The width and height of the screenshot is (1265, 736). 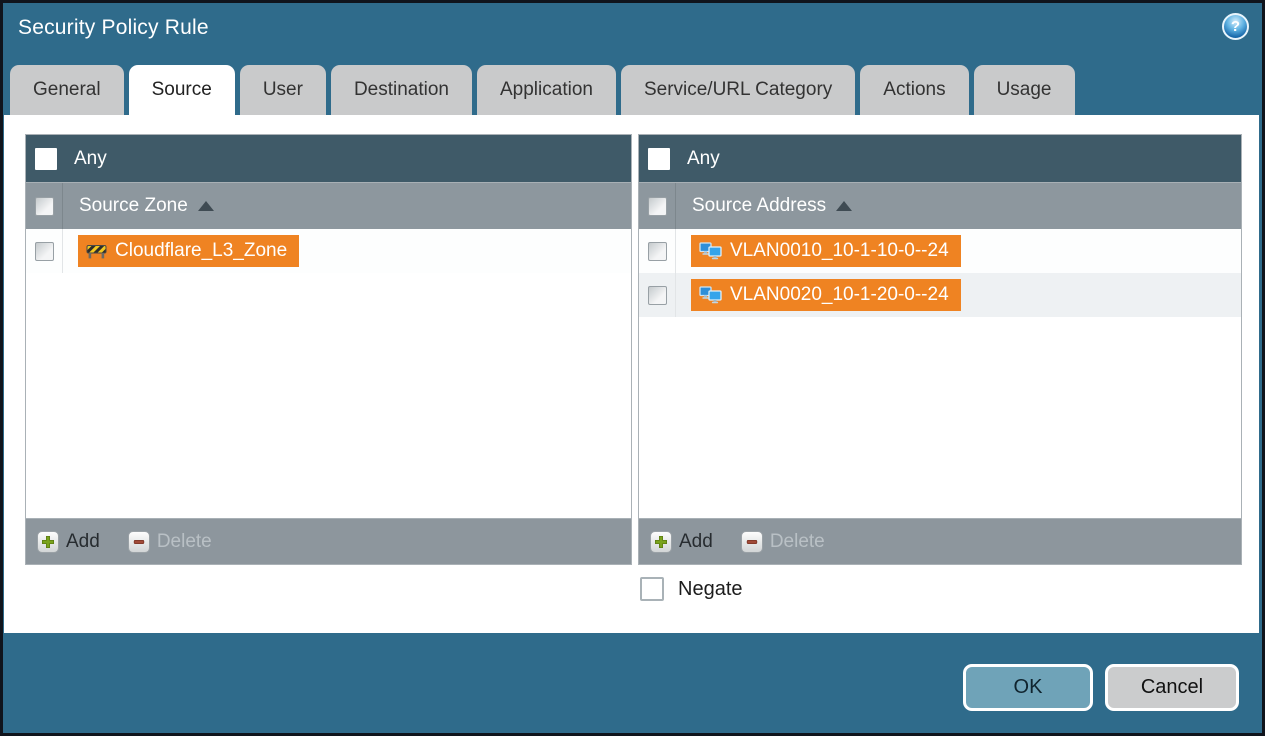 I want to click on dialog-title: Security Policy Rule, so click(x=113, y=27).